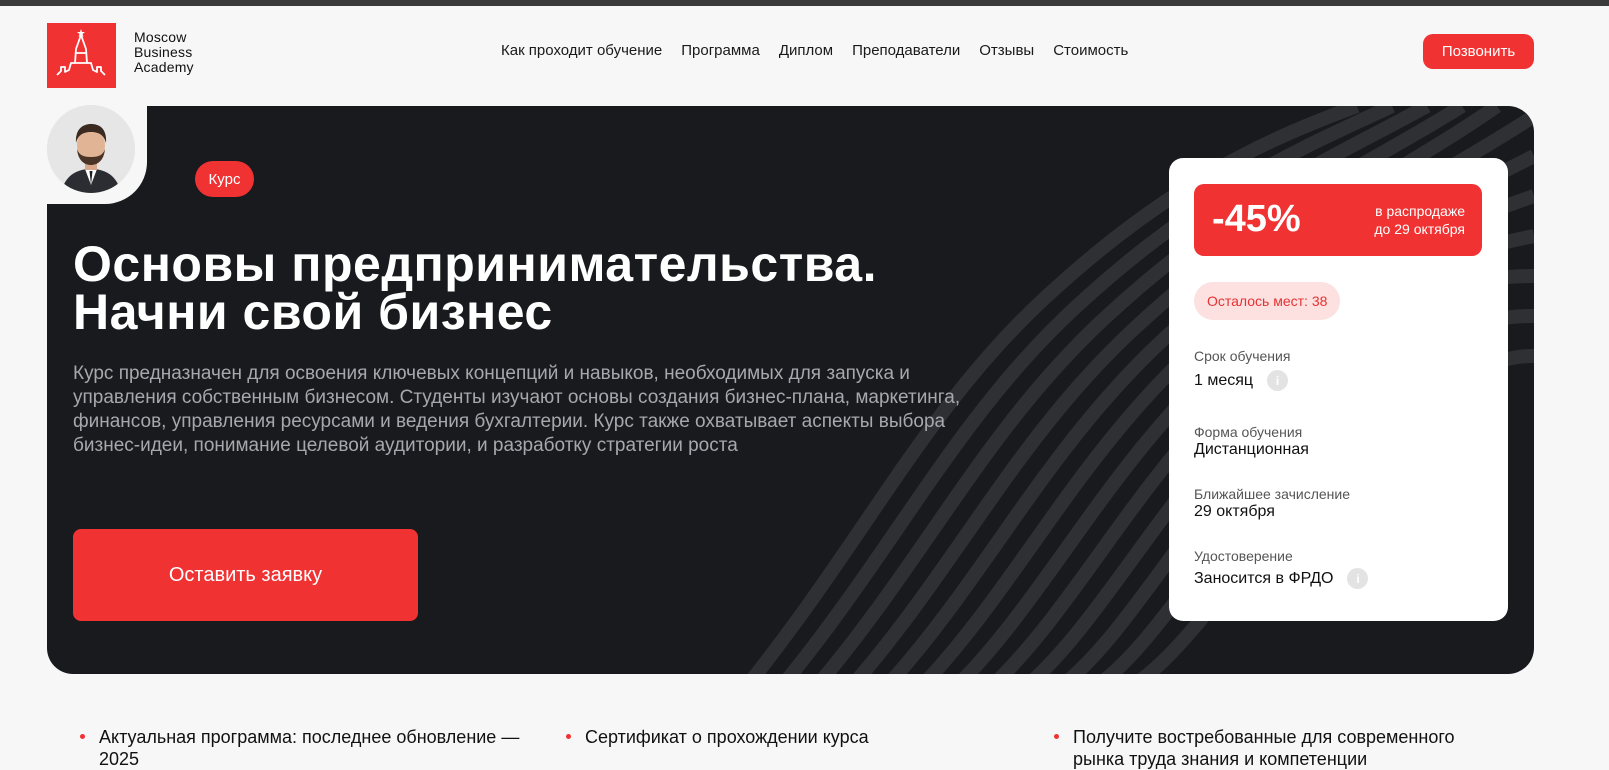 The image size is (1609, 770). Describe the element at coordinates (81, 52) in the screenshot. I see `kremlin-tower-icon` at that location.